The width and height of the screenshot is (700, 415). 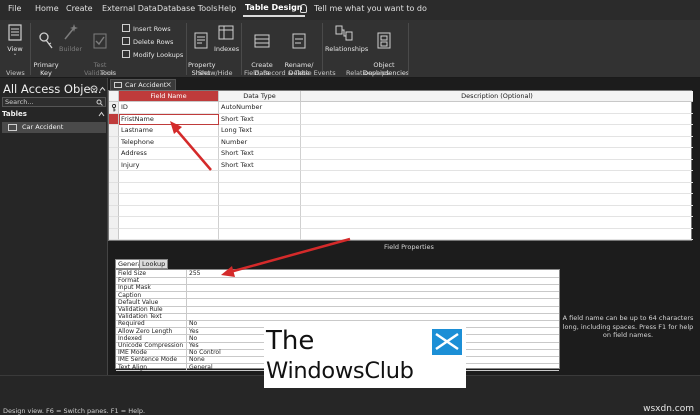 What do you see at coordinates (126, 28) in the screenshot?
I see `insert-rows-icon` at bounding box center [126, 28].